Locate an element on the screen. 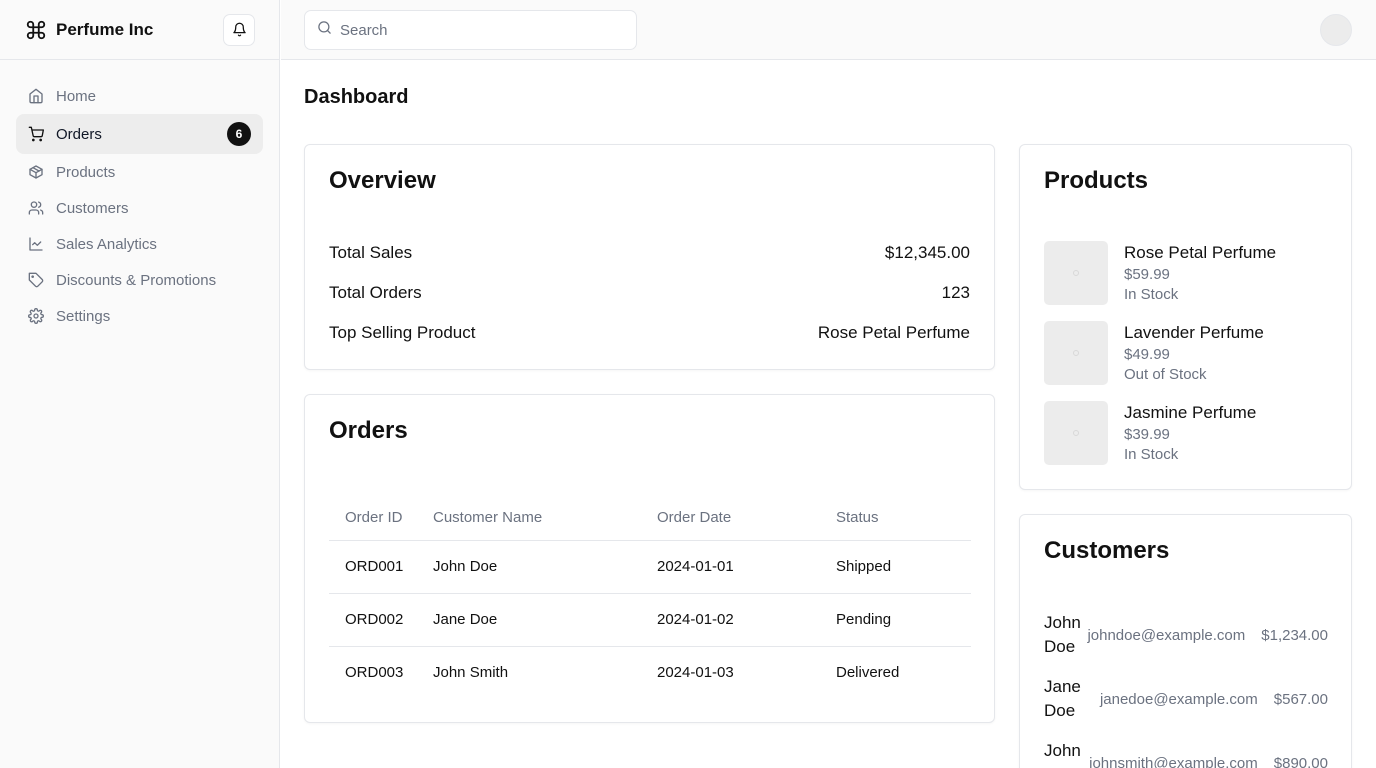 The image size is (1376, 768). orders-count-badge: 6 is located at coordinates (239, 134).